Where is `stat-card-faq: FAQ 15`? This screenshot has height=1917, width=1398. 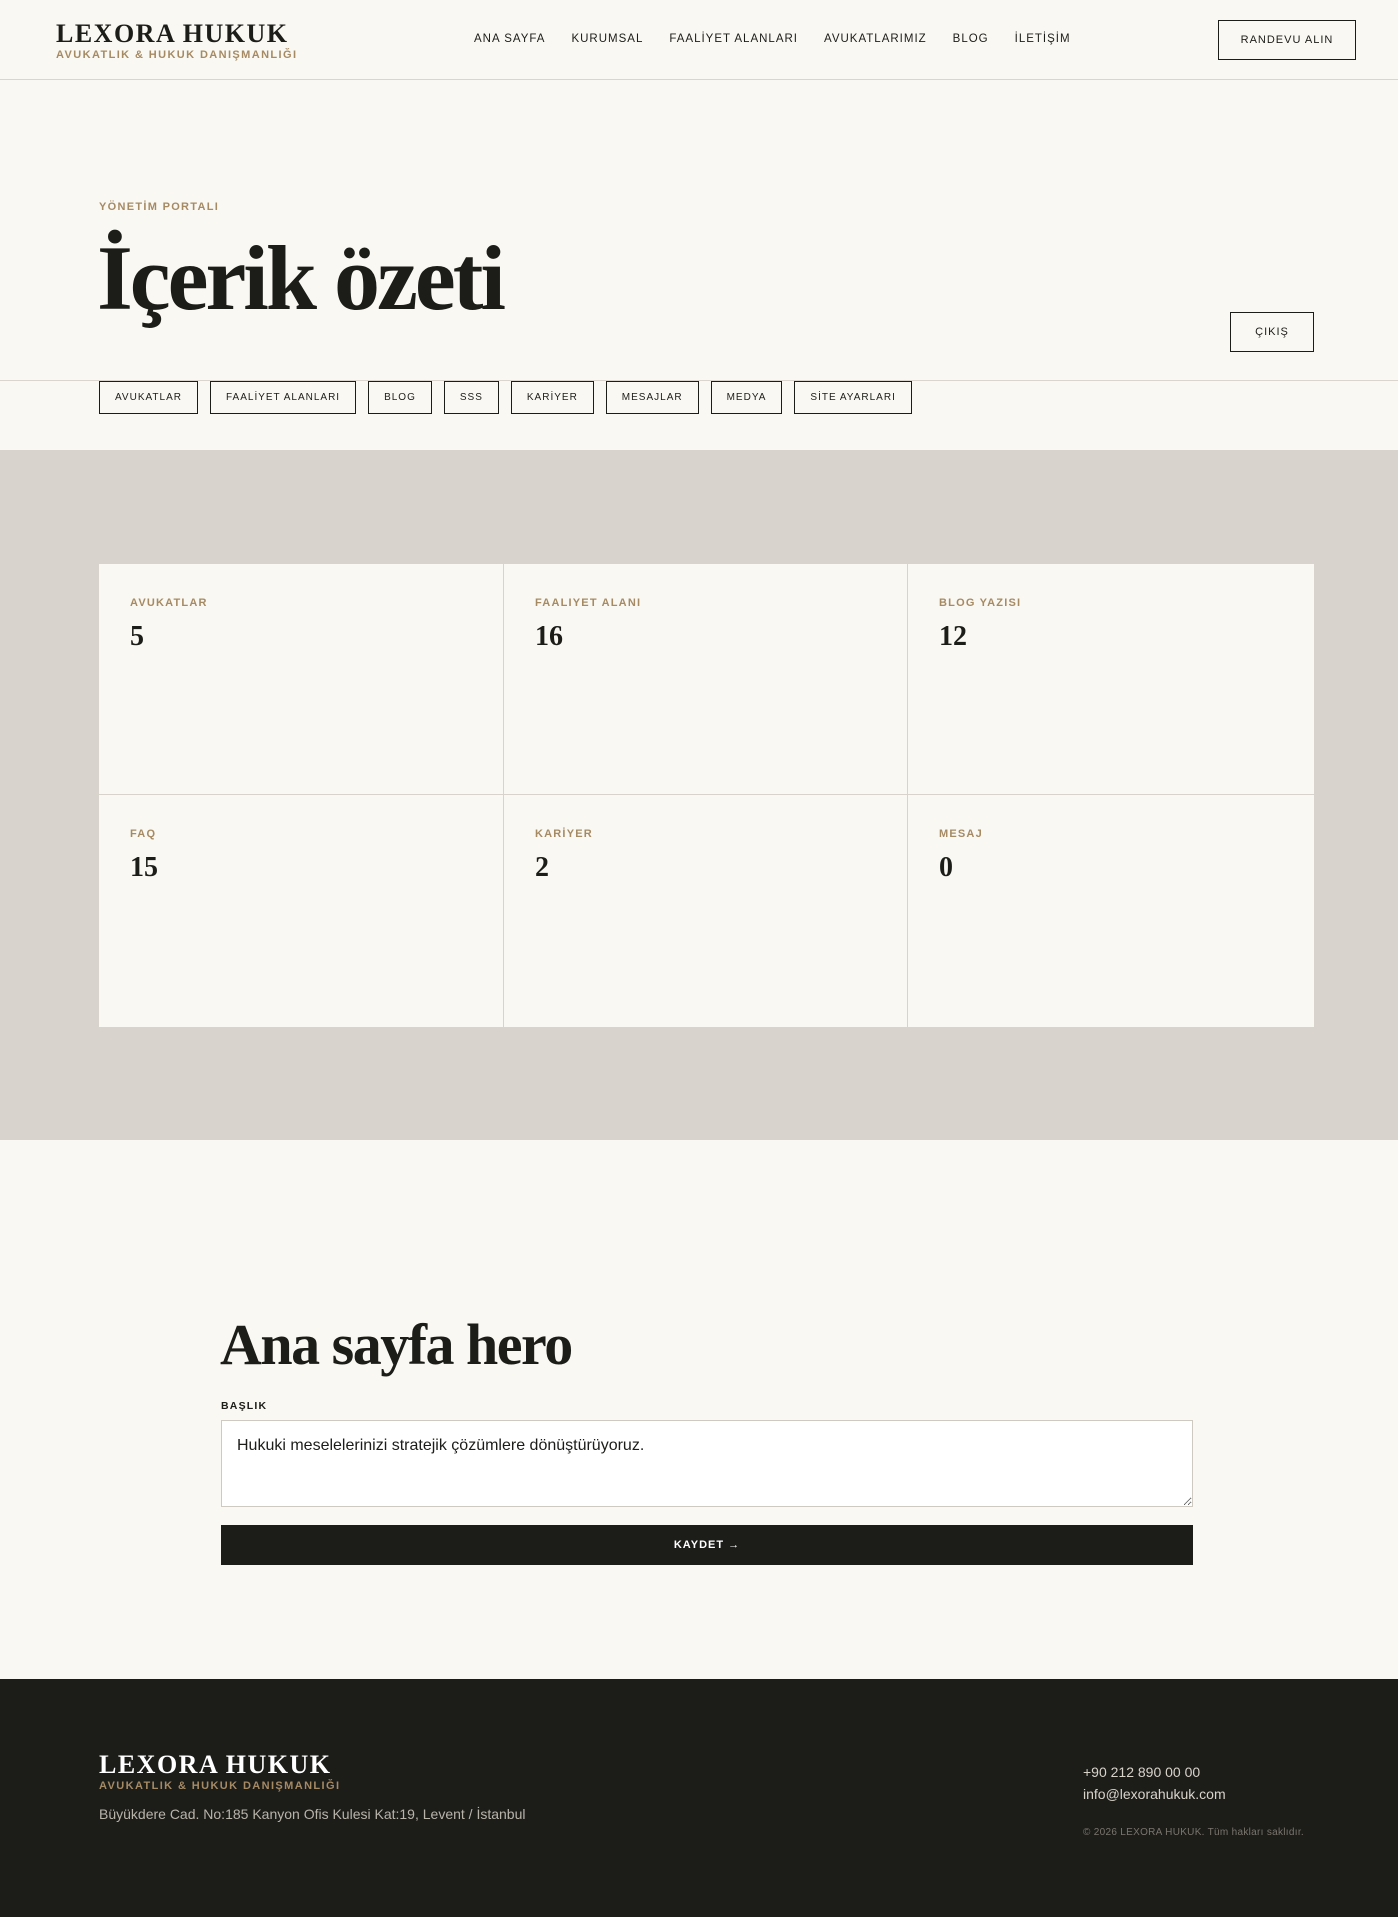
stat-card-faq: FAQ 15 is located at coordinates (301, 911).